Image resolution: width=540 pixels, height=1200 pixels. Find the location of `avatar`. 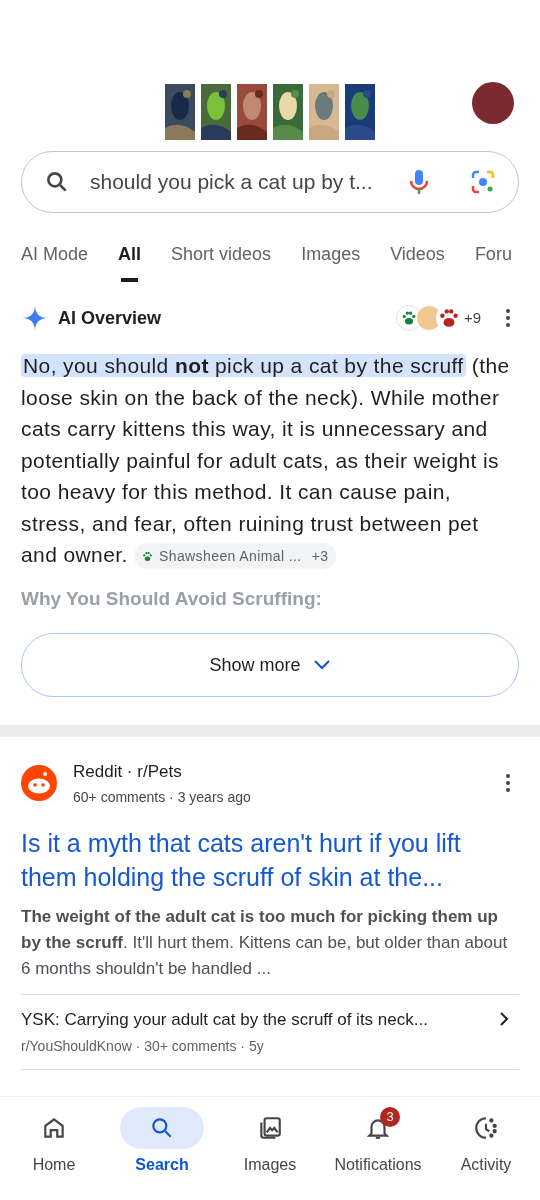

avatar is located at coordinates (493, 103).